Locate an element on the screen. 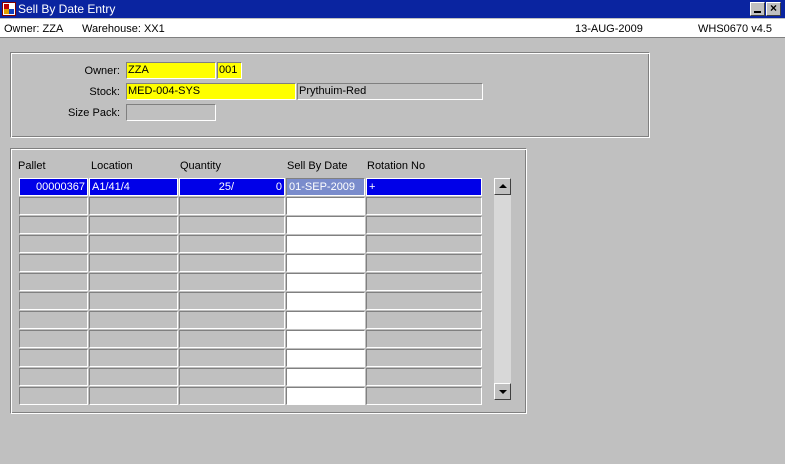  column-header-pallet: Pallet is located at coordinates (32, 166).